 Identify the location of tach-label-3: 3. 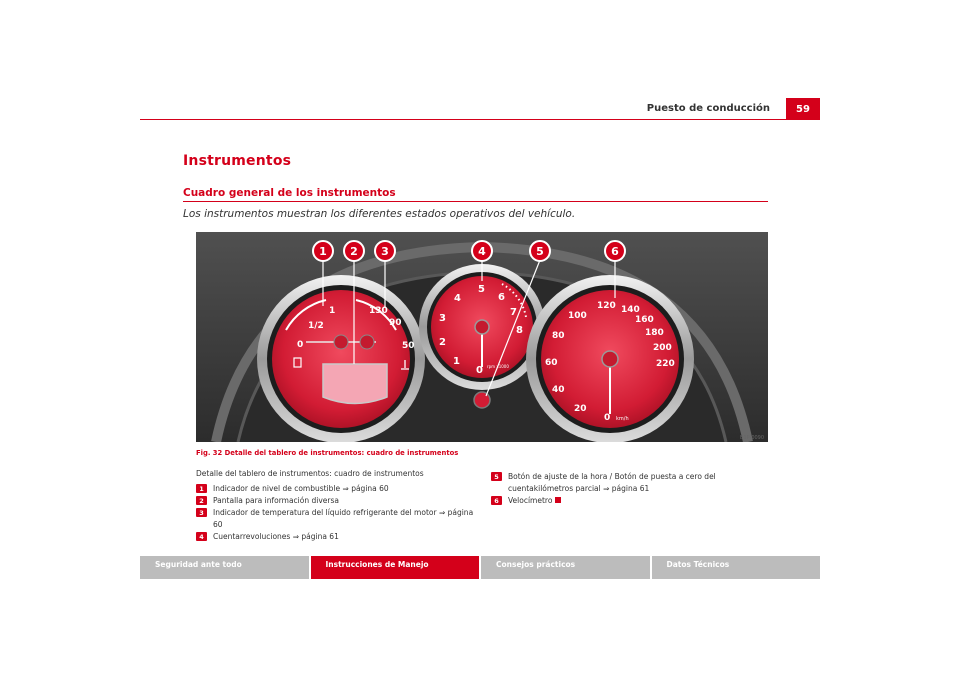
(442, 318).